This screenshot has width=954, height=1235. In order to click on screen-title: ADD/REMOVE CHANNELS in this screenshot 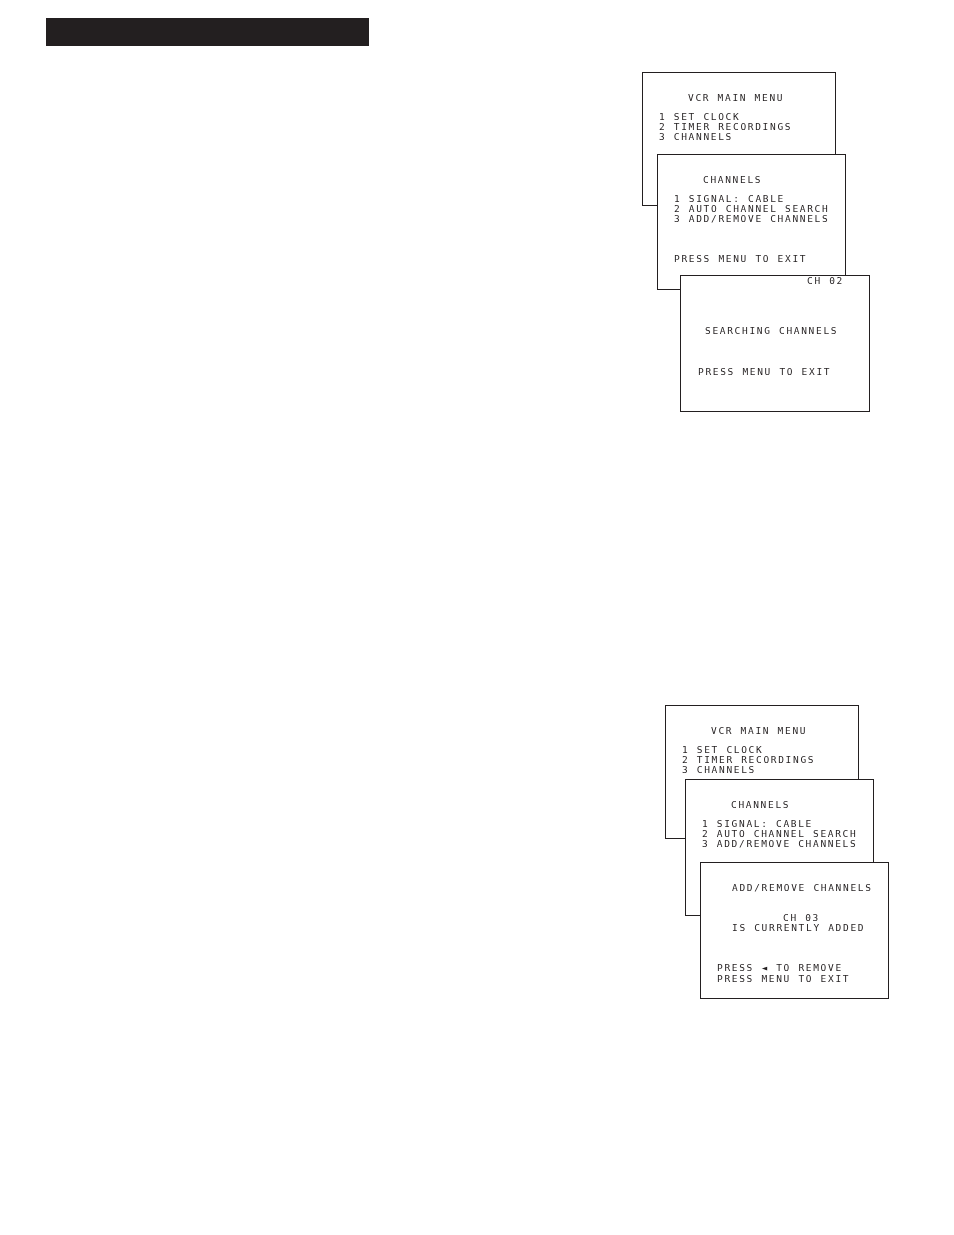, I will do `click(802, 888)`.